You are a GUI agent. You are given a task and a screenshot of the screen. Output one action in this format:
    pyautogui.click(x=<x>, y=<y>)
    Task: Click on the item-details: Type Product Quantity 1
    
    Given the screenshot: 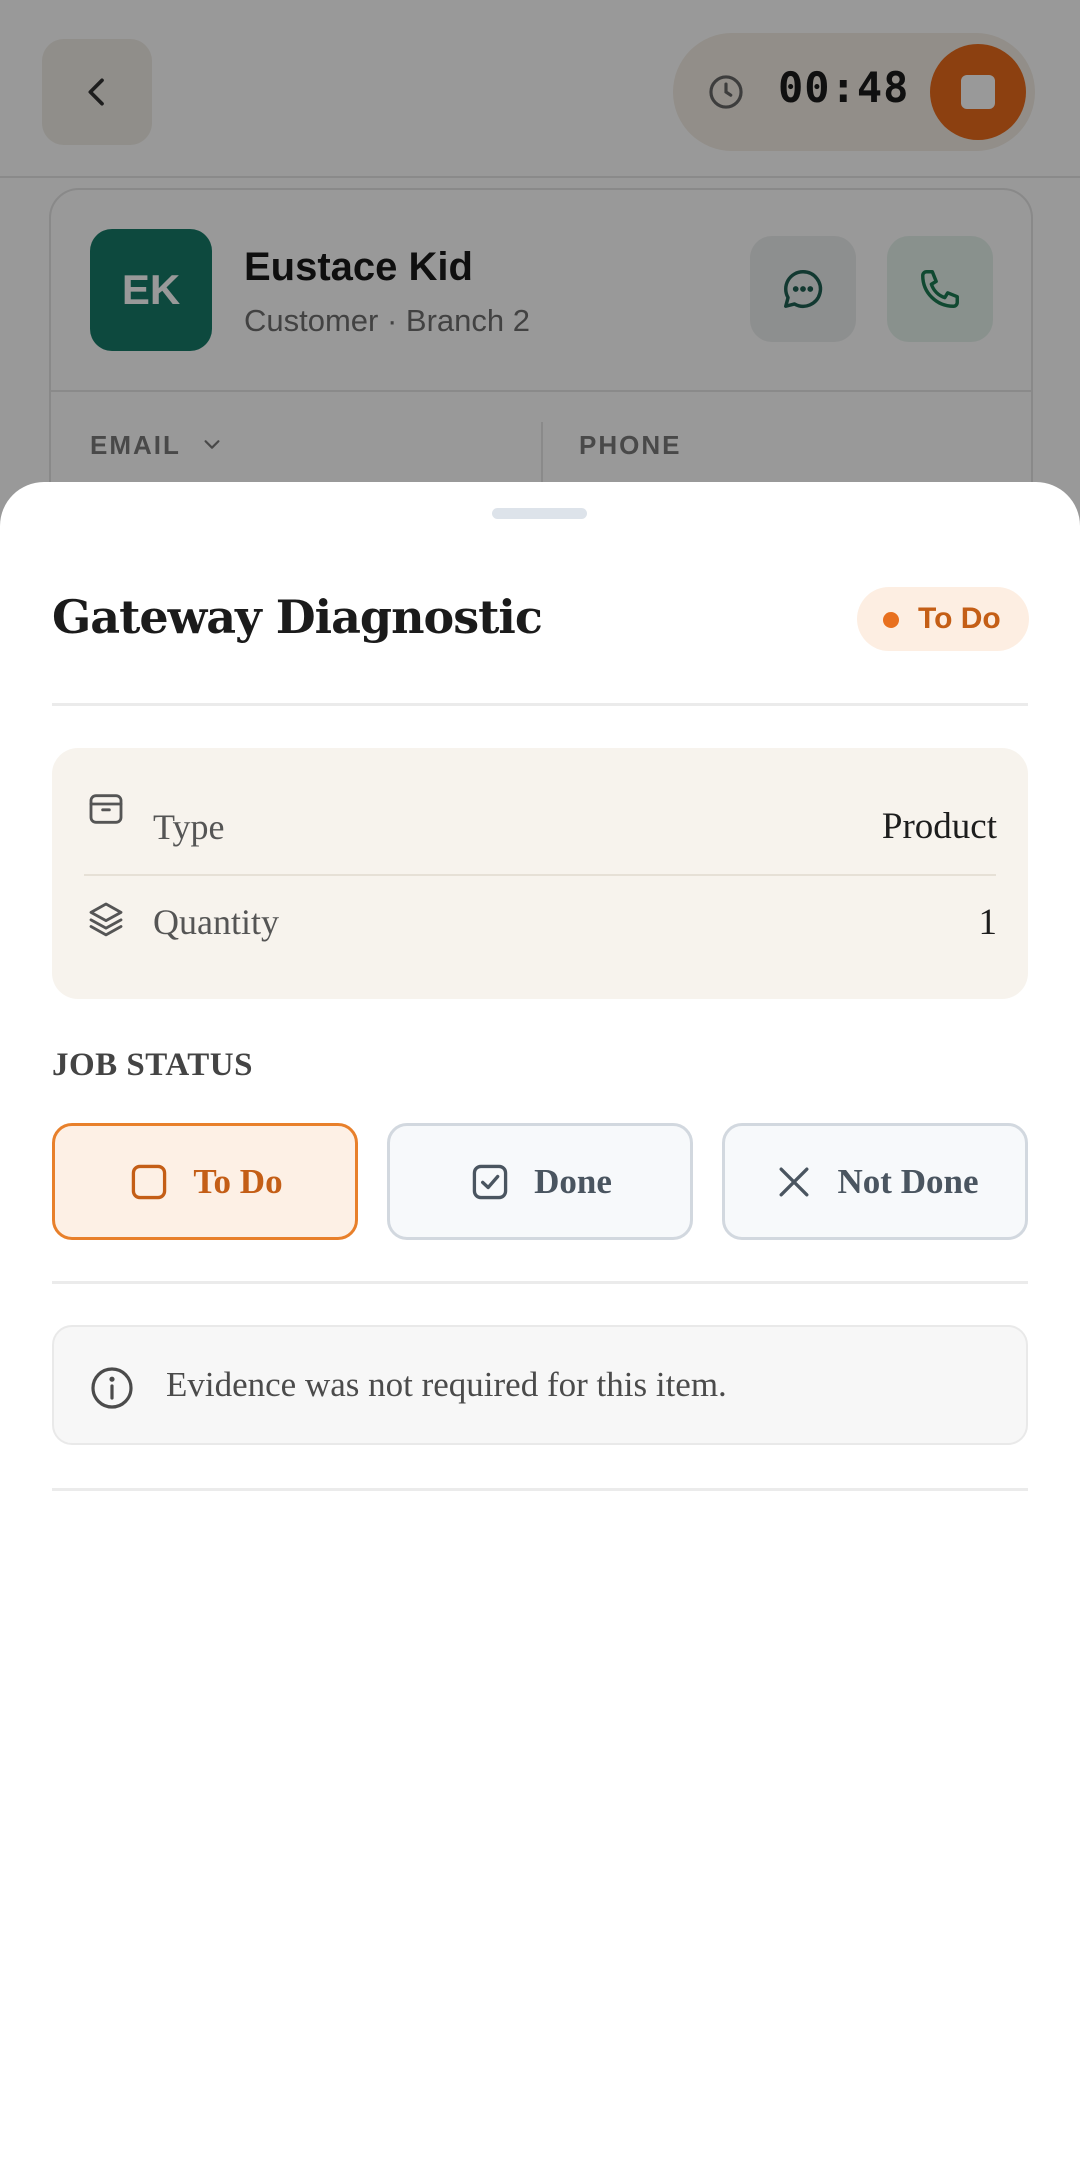 What is the action you would take?
    pyautogui.click(x=540, y=873)
    